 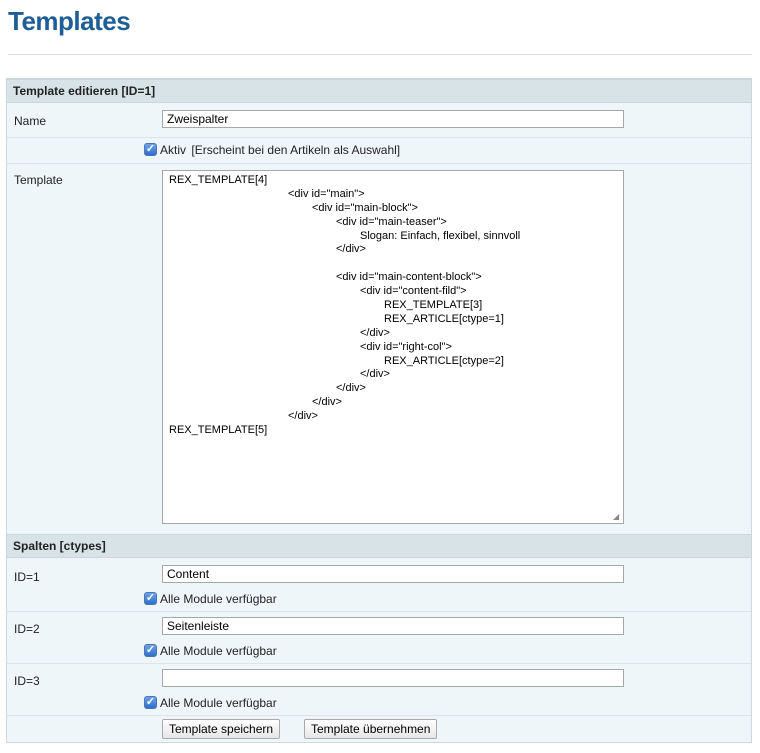 I want to click on template-code-line: <div id="main">, so click(x=326, y=193).